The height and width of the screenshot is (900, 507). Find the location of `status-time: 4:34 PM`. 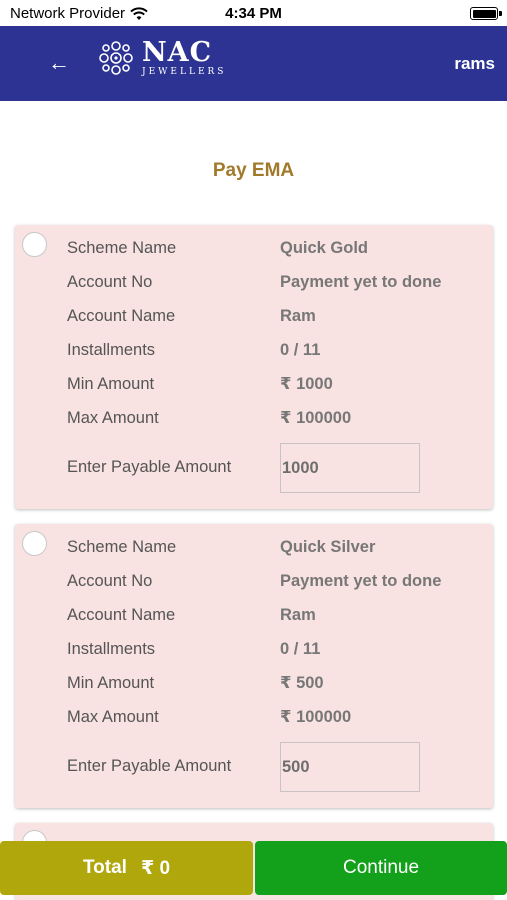

status-time: 4:34 PM is located at coordinates (253, 13).